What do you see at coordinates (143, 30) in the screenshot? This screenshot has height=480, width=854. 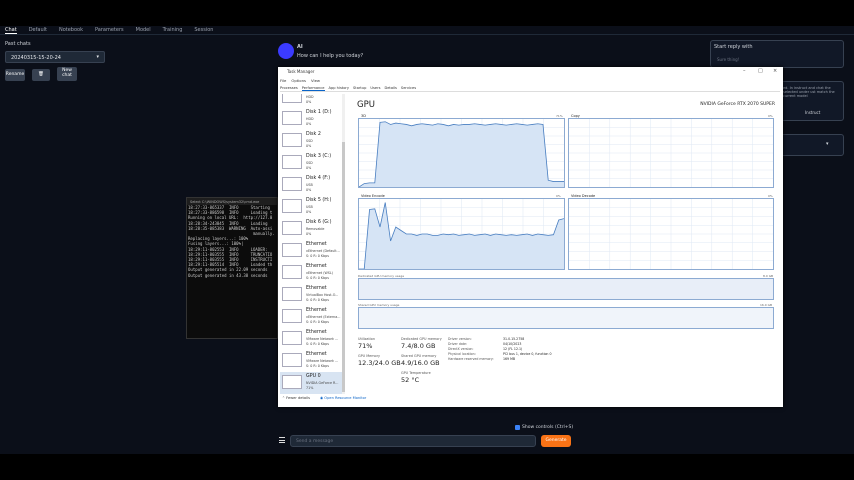 I see `tab-model: Model` at bounding box center [143, 30].